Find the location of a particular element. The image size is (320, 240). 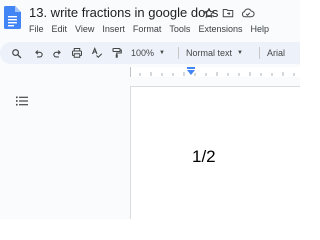

print-button is located at coordinates (77, 53).